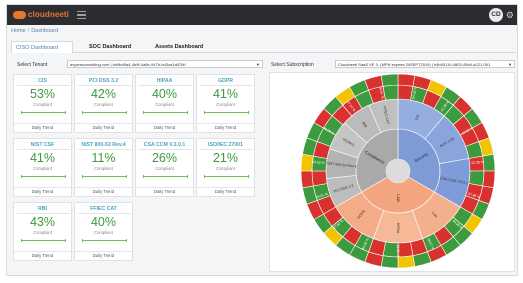 The width and height of the screenshot is (523, 283). I want to click on sunburst-inner-label: Law, so click(398, 198).